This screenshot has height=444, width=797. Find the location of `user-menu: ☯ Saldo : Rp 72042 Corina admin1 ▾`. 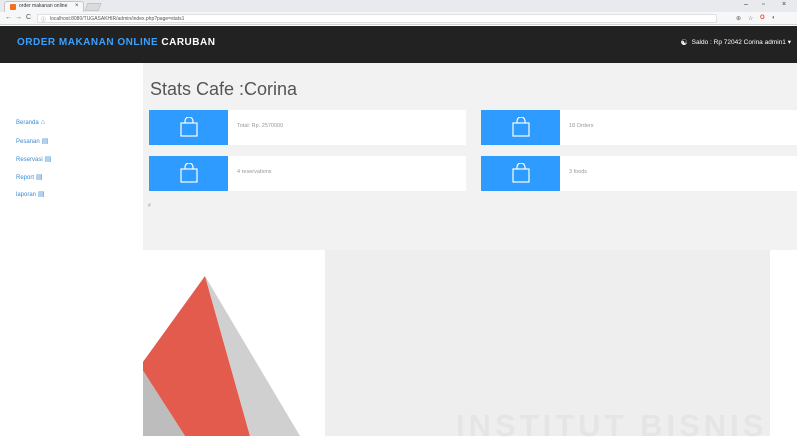

user-menu: ☯ Saldo : Rp 72042 Corina admin1 ▾ is located at coordinates (735, 42).